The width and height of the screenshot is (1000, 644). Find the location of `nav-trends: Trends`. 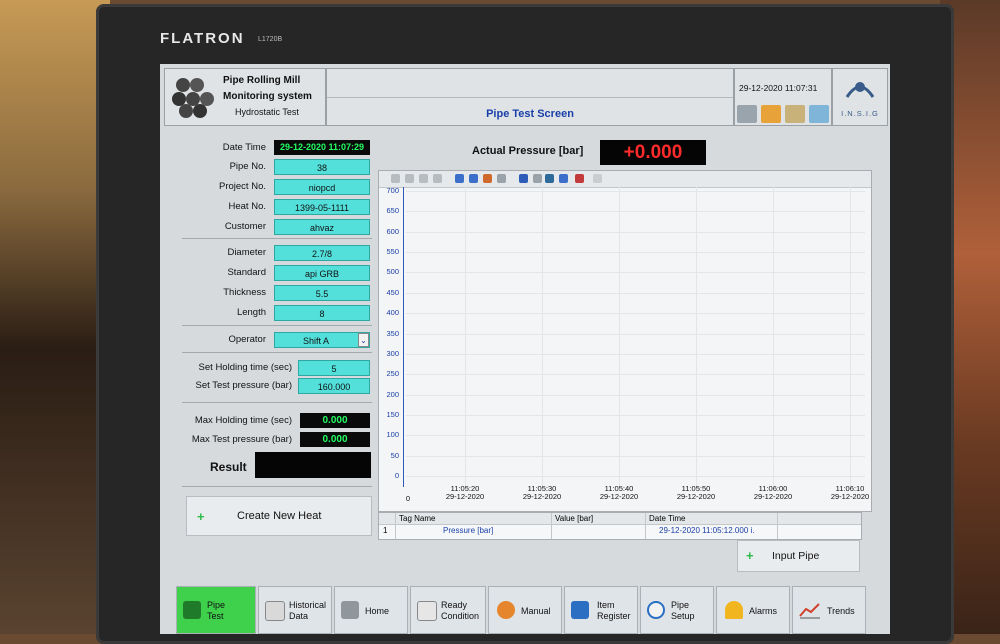

nav-trends: Trends is located at coordinates (829, 610).